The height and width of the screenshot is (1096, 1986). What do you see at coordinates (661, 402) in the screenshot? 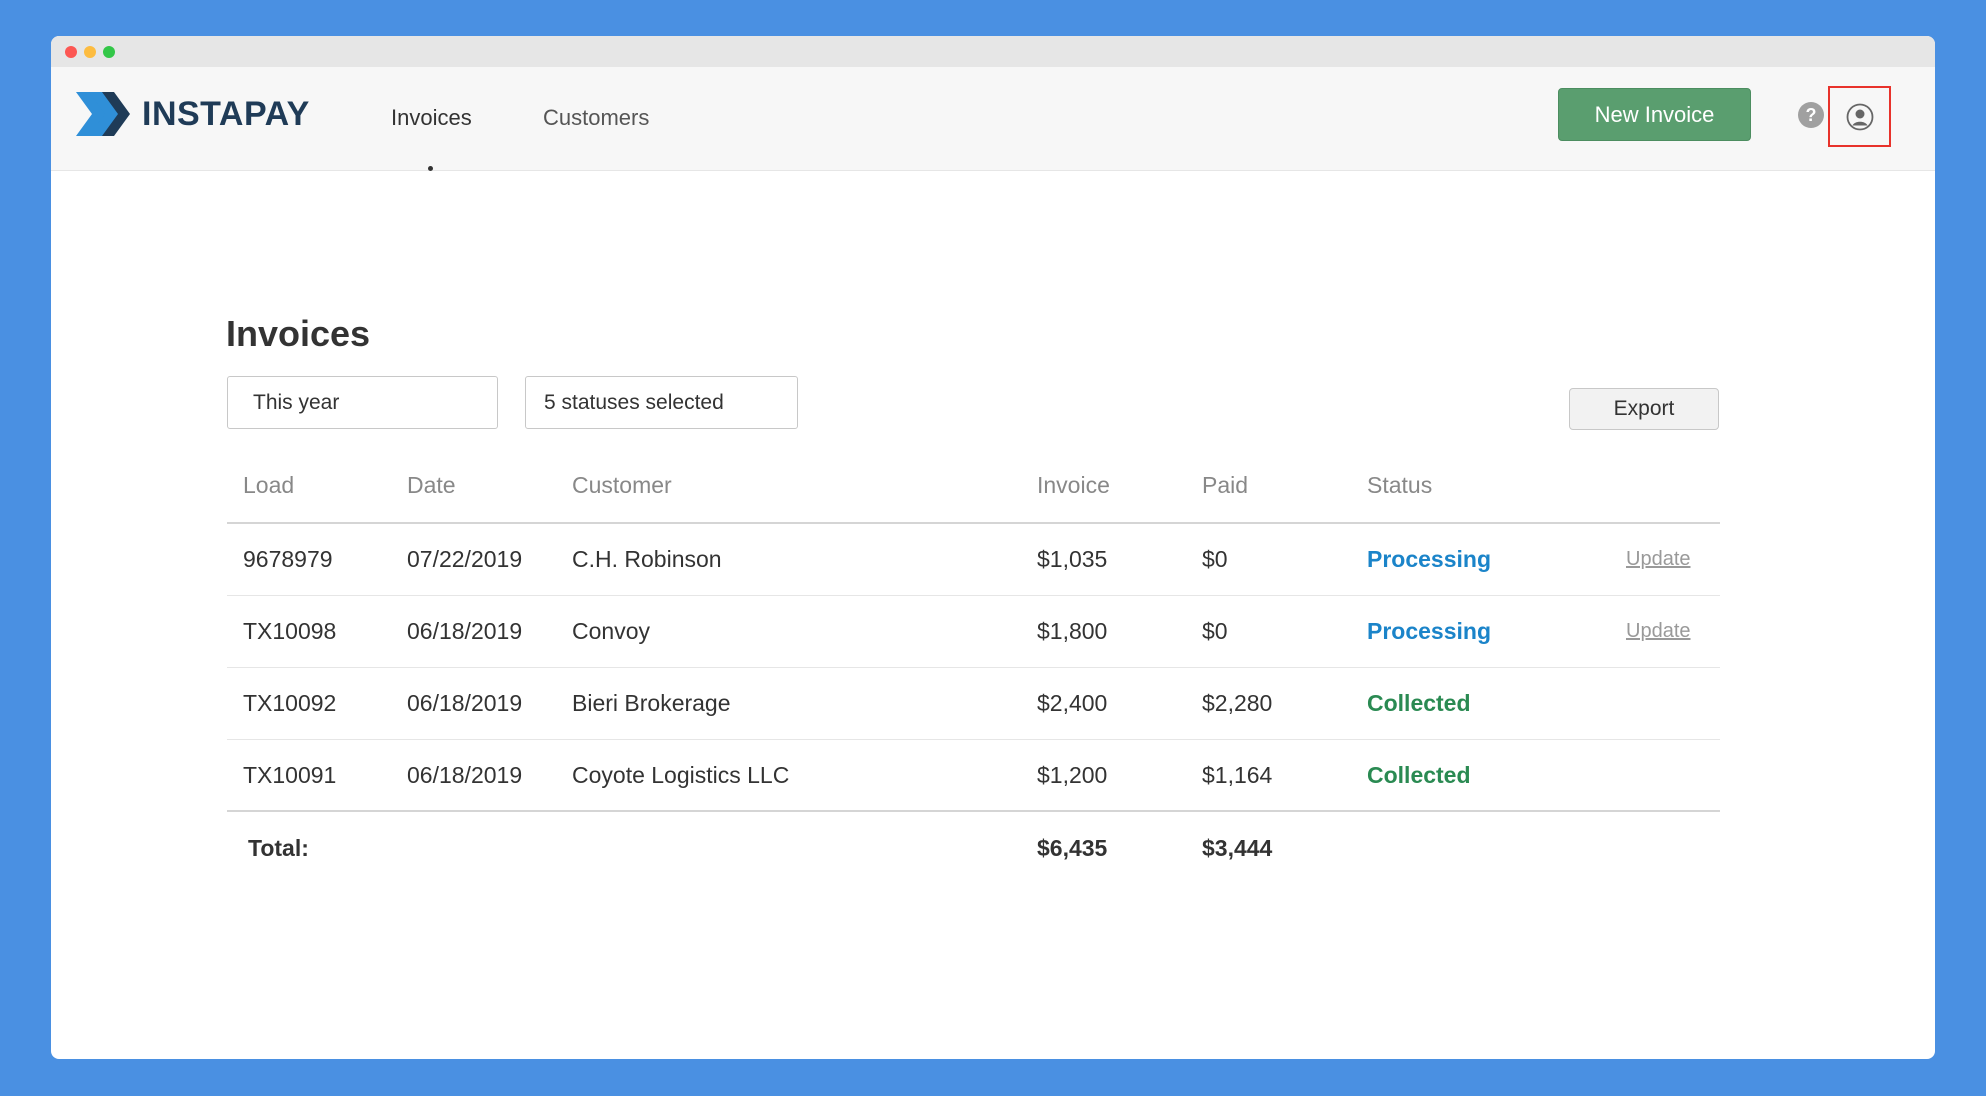
I see `status-filter-select: 5 statuses selected` at bounding box center [661, 402].